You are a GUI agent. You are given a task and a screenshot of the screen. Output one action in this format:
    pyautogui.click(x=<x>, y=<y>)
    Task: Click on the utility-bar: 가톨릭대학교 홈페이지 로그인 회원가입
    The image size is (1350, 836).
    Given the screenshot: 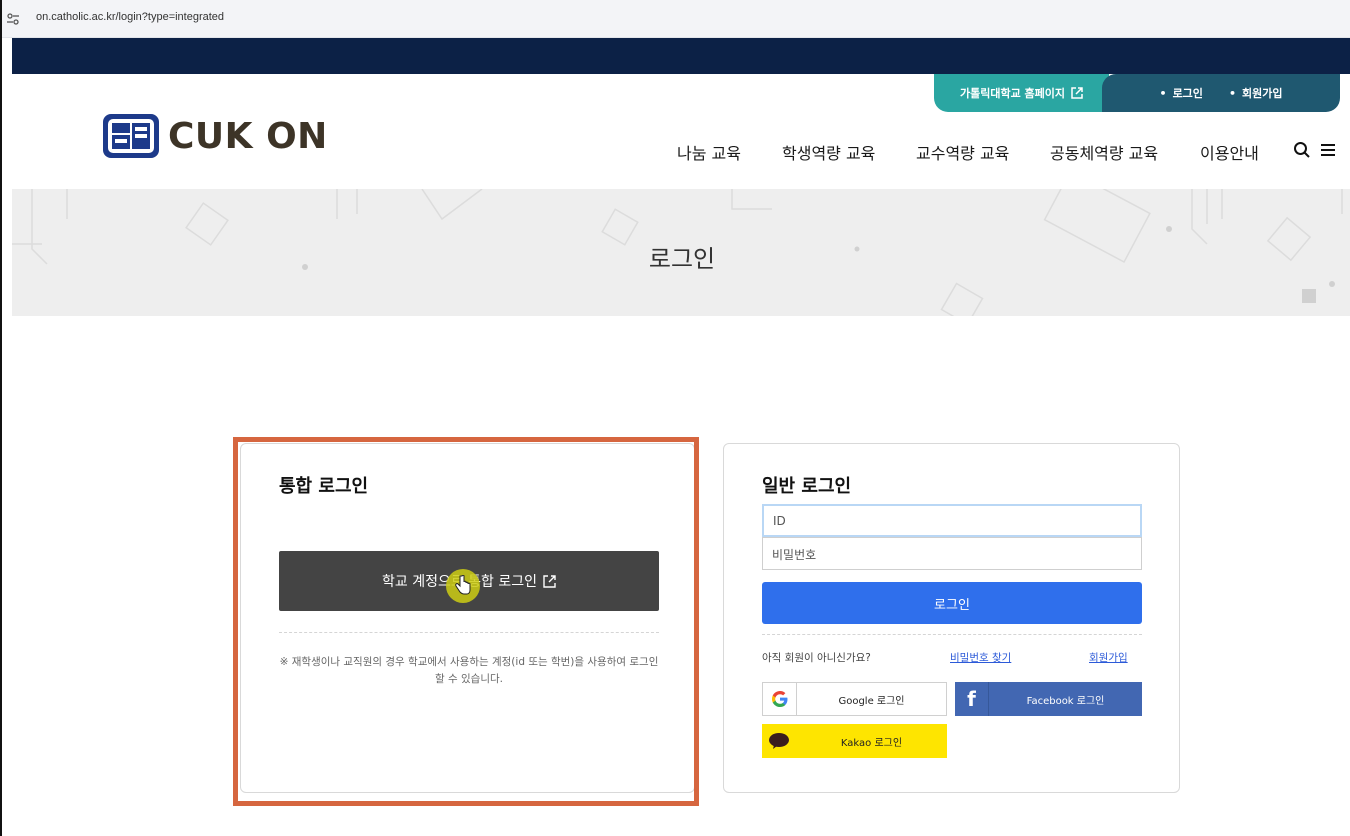 What is the action you would take?
    pyautogui.click(x=1137, y=93)
    